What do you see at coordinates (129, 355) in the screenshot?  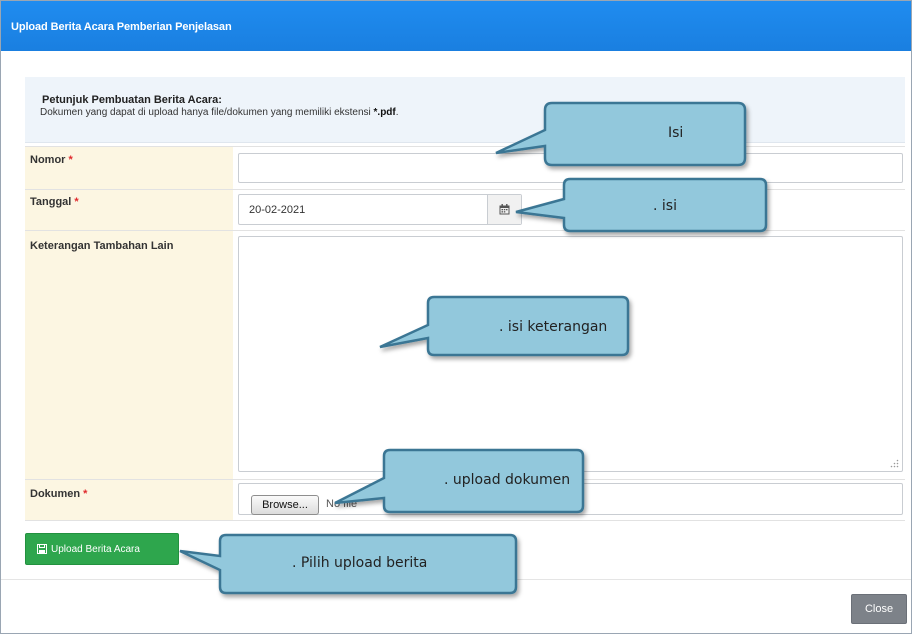 I see `keterangan-label-cell: Keterangan Tambahan Lain` at bounding box center [129, 355].